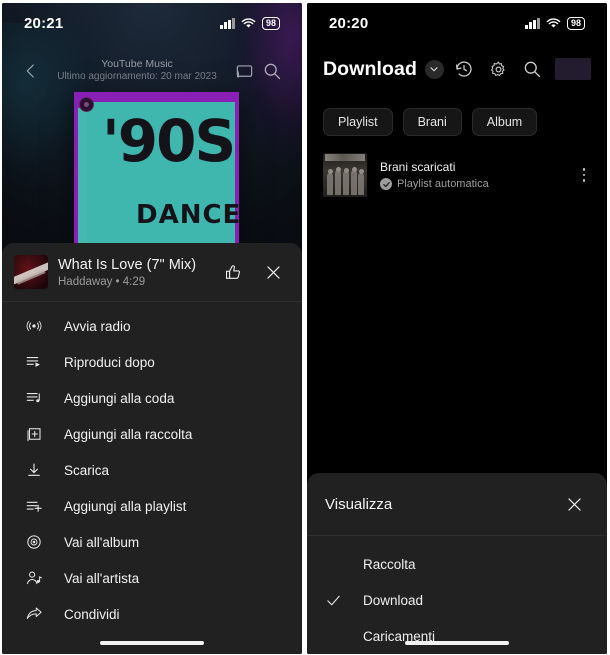 This screenshot has height=655, width=610. Describe the element at coordinates (34, 578) in the screenshot. I see `artist-icon` at that location.